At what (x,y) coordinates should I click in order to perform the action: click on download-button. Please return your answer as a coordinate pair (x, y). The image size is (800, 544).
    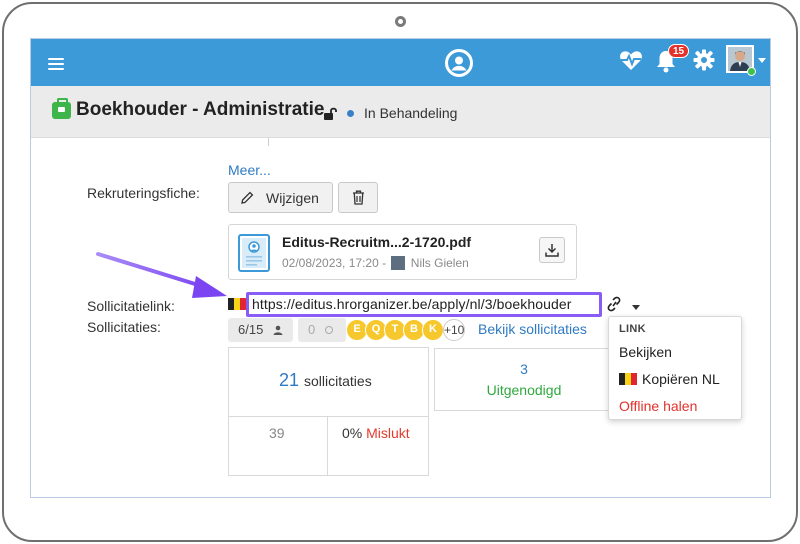
    Looking at the image, I should click on (552, 250).